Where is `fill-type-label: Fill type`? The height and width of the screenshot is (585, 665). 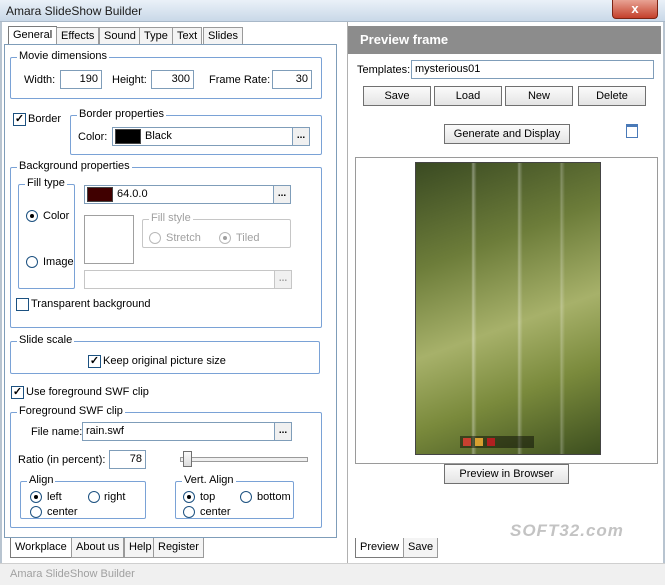 fill-type-label: Fill type is located at coordinates (46, 183).